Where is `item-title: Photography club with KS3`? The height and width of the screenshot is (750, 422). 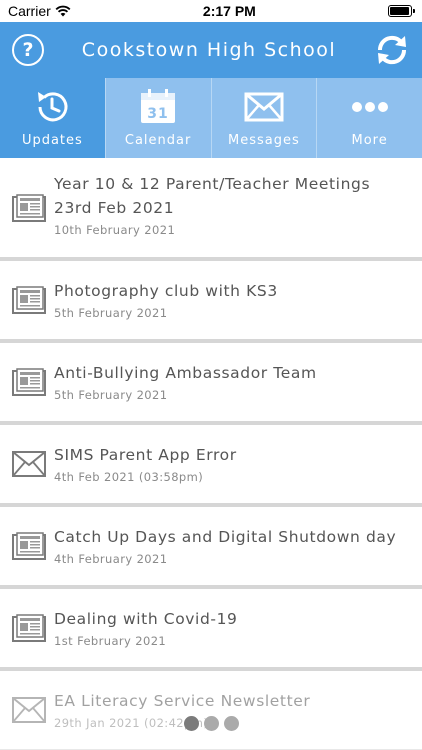 item-title: Photography club with KS3 is located at coordinates (166, 291).